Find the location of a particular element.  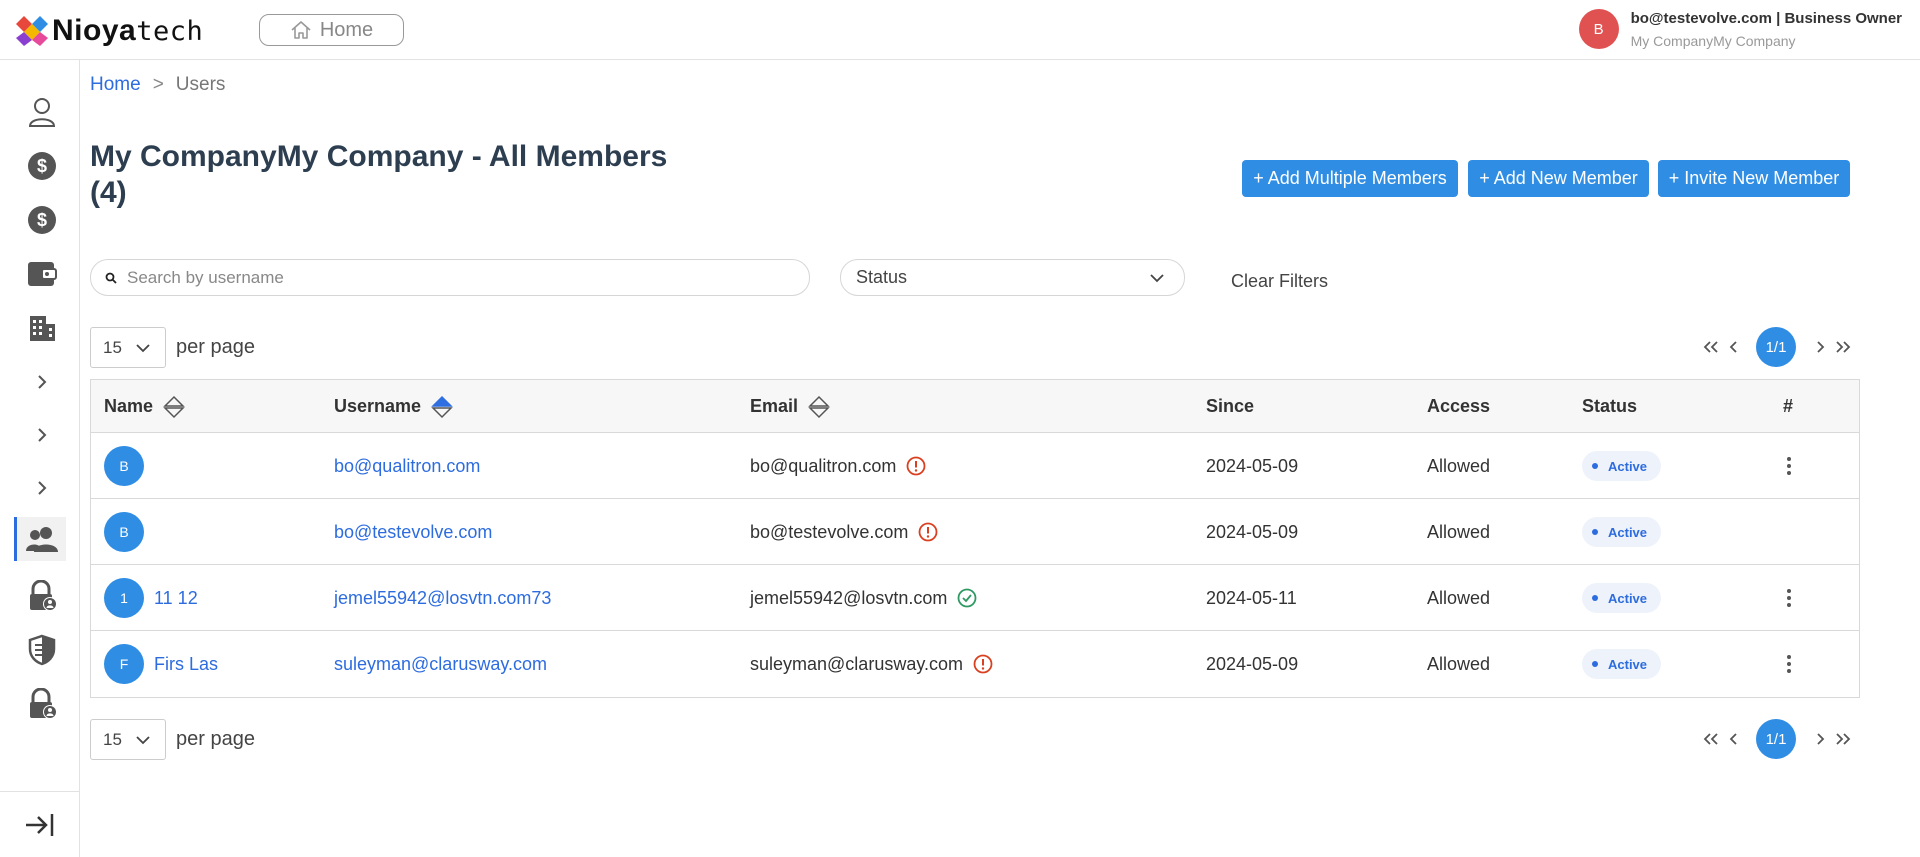

sidebar-item-organization is located at coordinates (42, 328).